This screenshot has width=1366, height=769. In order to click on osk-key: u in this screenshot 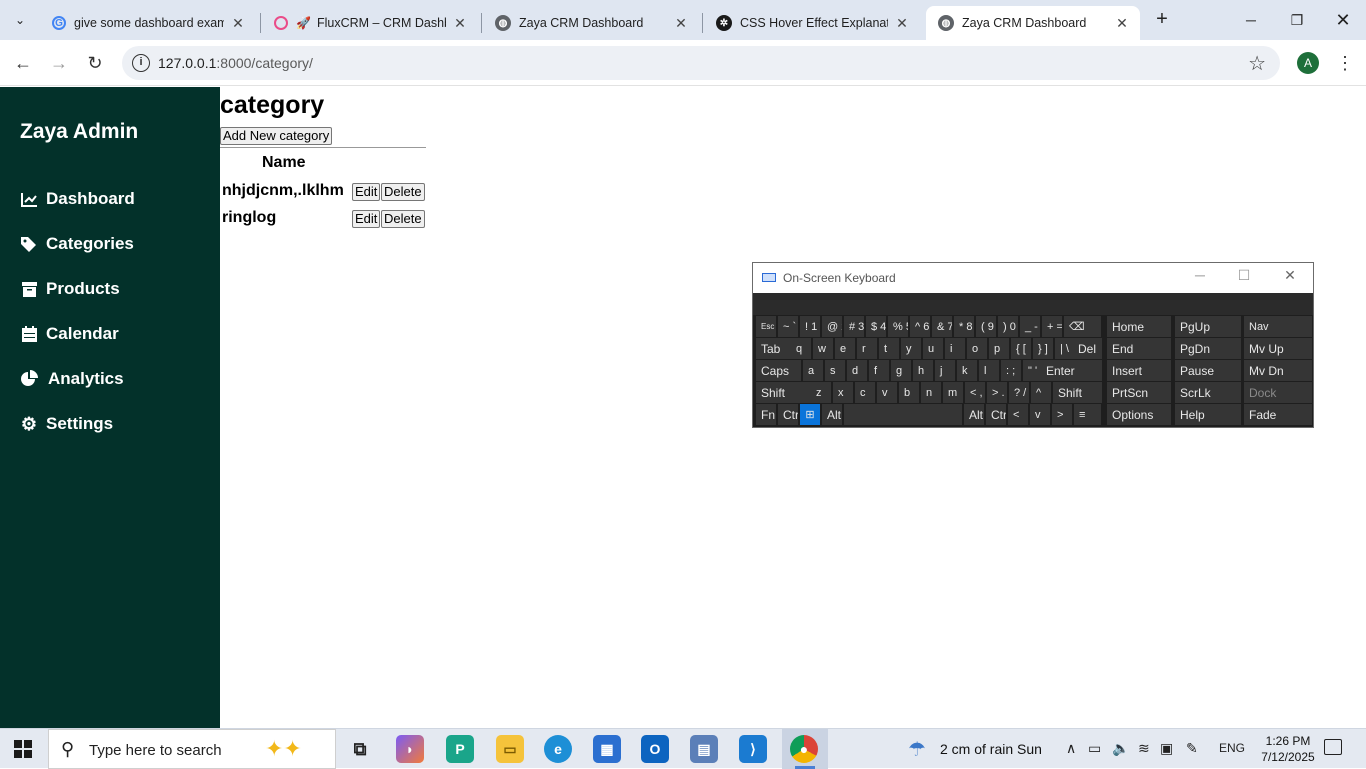, I will do `click(933, 348)`.